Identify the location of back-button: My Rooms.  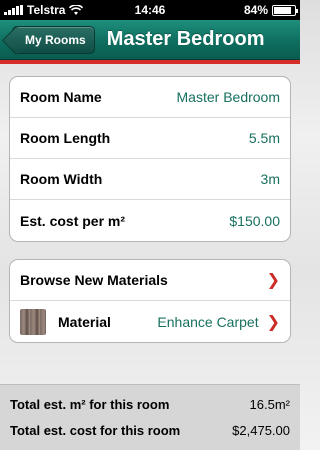
(53, 39).